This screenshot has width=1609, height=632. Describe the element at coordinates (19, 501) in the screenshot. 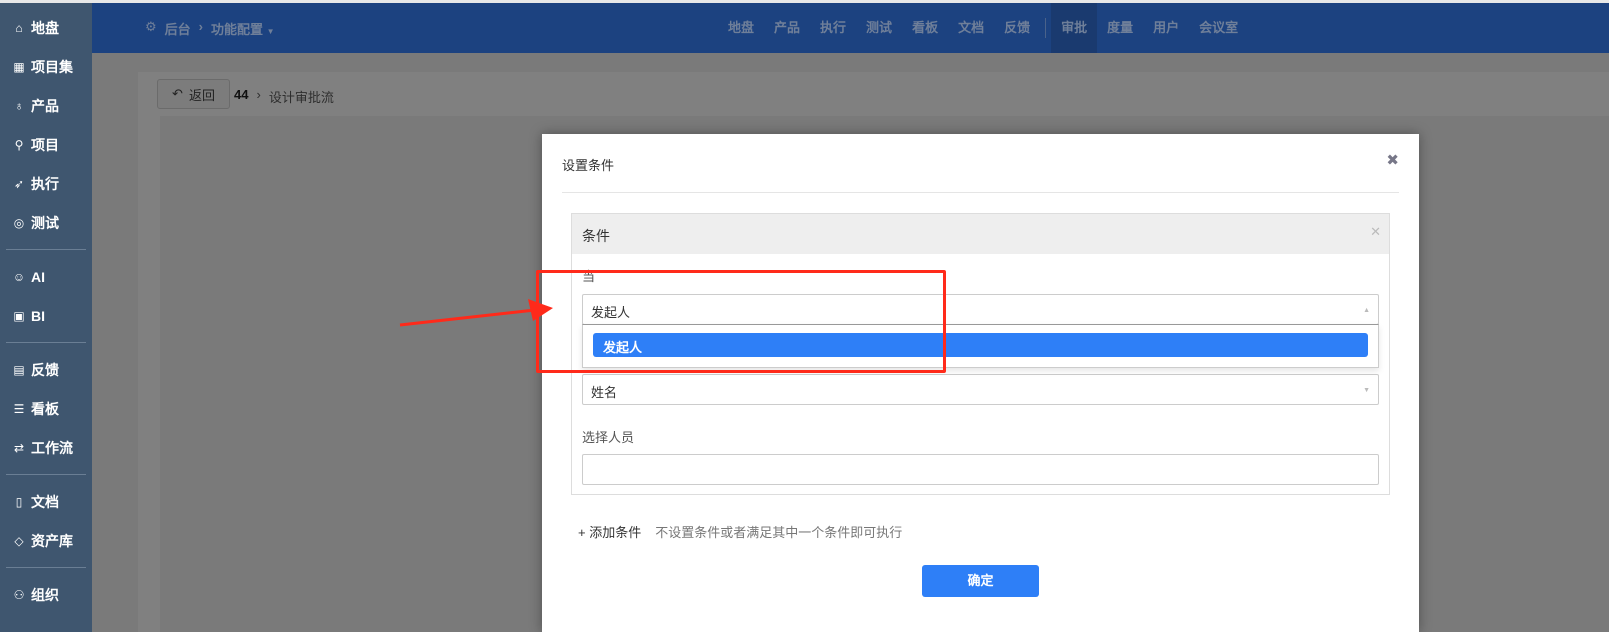

I see `document-icon: ▯` at that location.